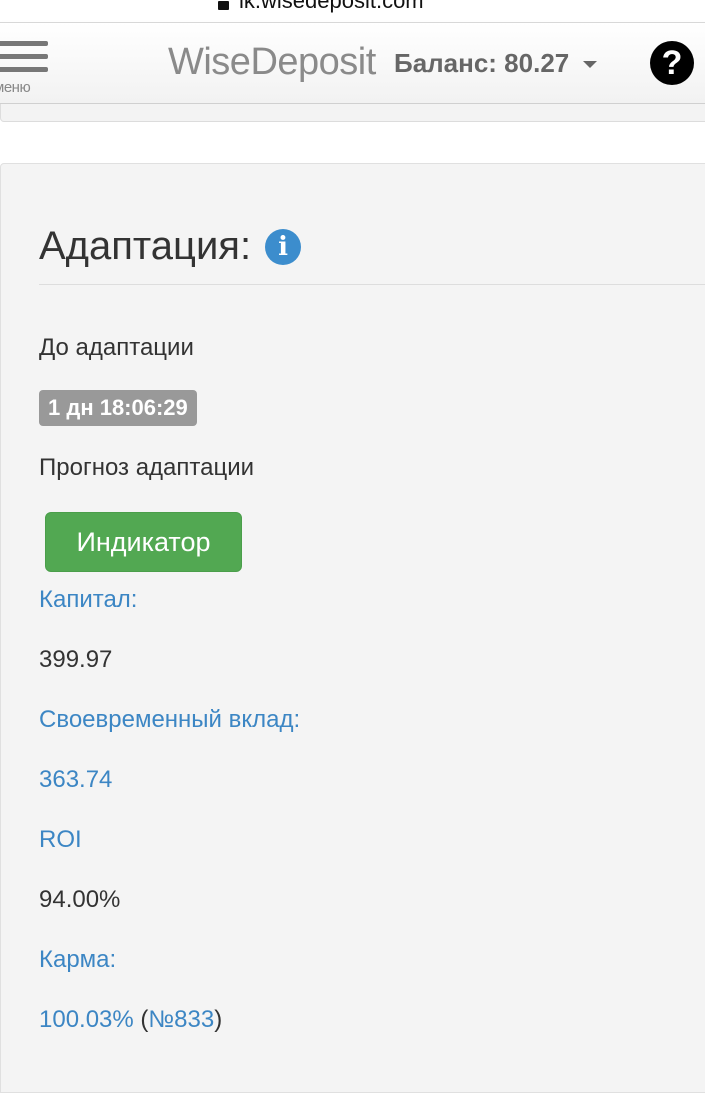 The width and height of the screenshot is (705, 1093). Describe the element at coordinates (80, 899) in the screenshot. I see `roi-value: 94.00%` at that location.